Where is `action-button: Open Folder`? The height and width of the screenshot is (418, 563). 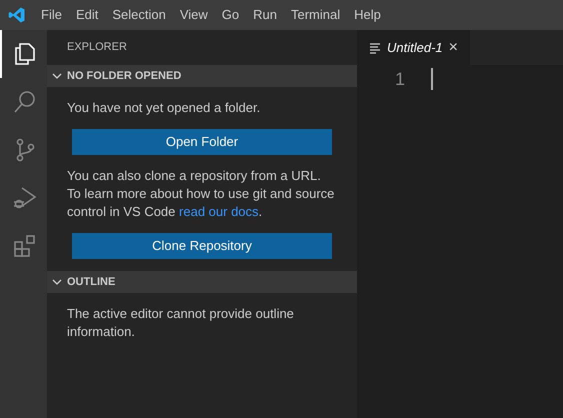
action-button: Open Folder is located at coordinates (202, 142).